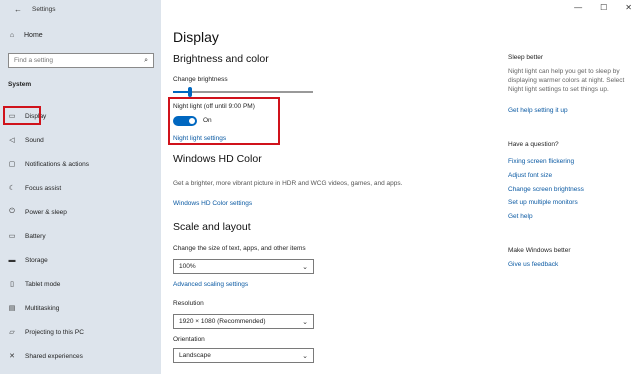 Image resolution: width=640 pixels, height=374 pixels. Describe the element at coordinates (199, 138) in the screenshot. I see `night-light-settings-link: Night light settings` at that location.